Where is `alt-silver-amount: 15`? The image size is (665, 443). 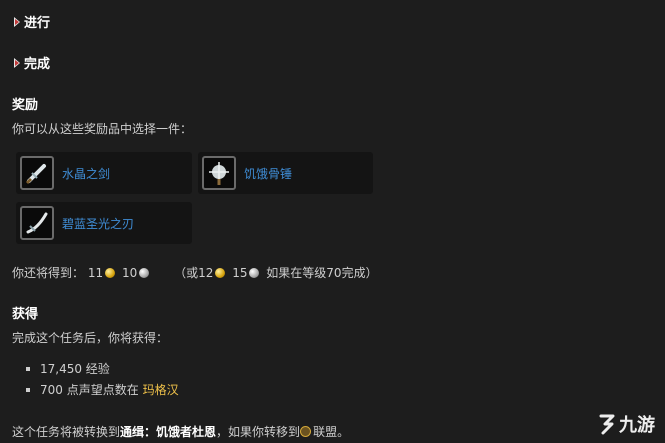
alt-silver-amount: 15 is located at coordinates (240, 273).